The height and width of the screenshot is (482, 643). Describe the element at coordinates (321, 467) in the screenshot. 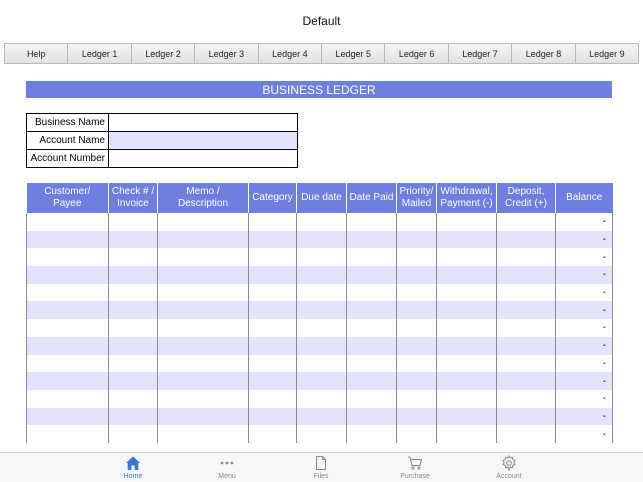

I see `nav-files: Files` at that location.